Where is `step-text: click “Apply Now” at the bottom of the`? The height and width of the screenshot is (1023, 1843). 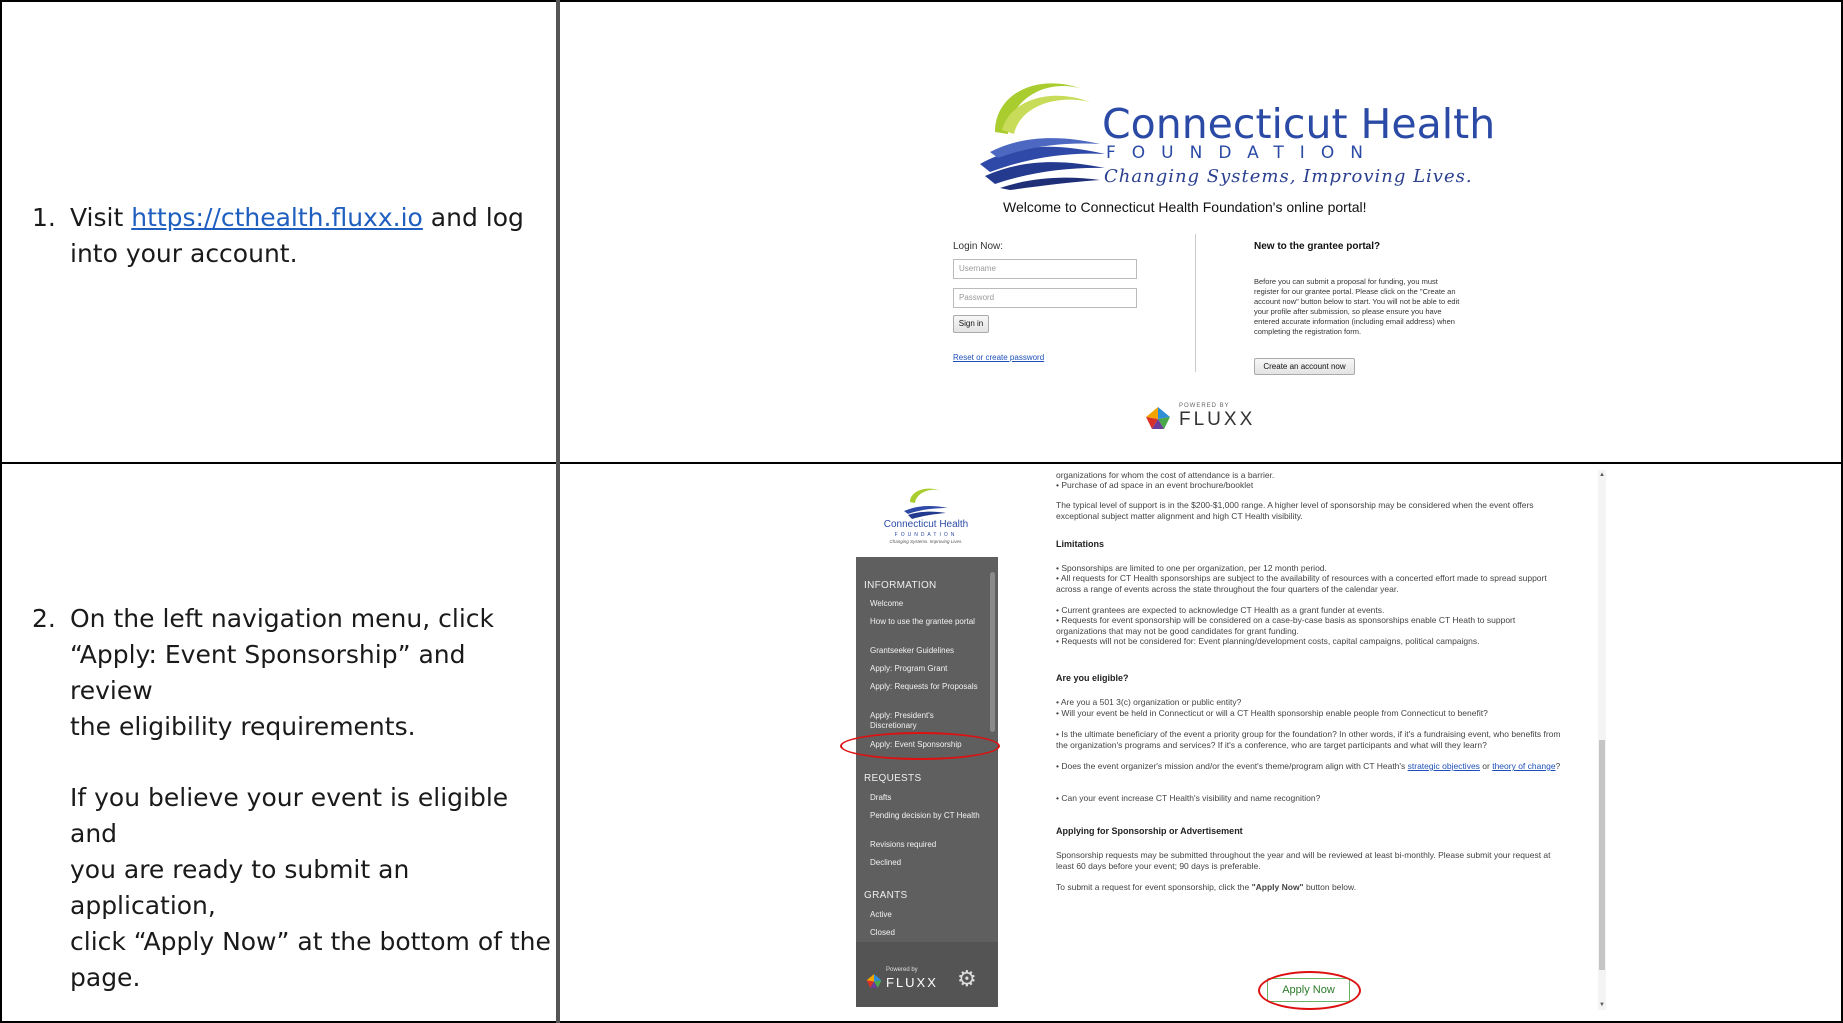
step-text: click “Apply Now” at the bottom of the is located at coordinates (310, 941).